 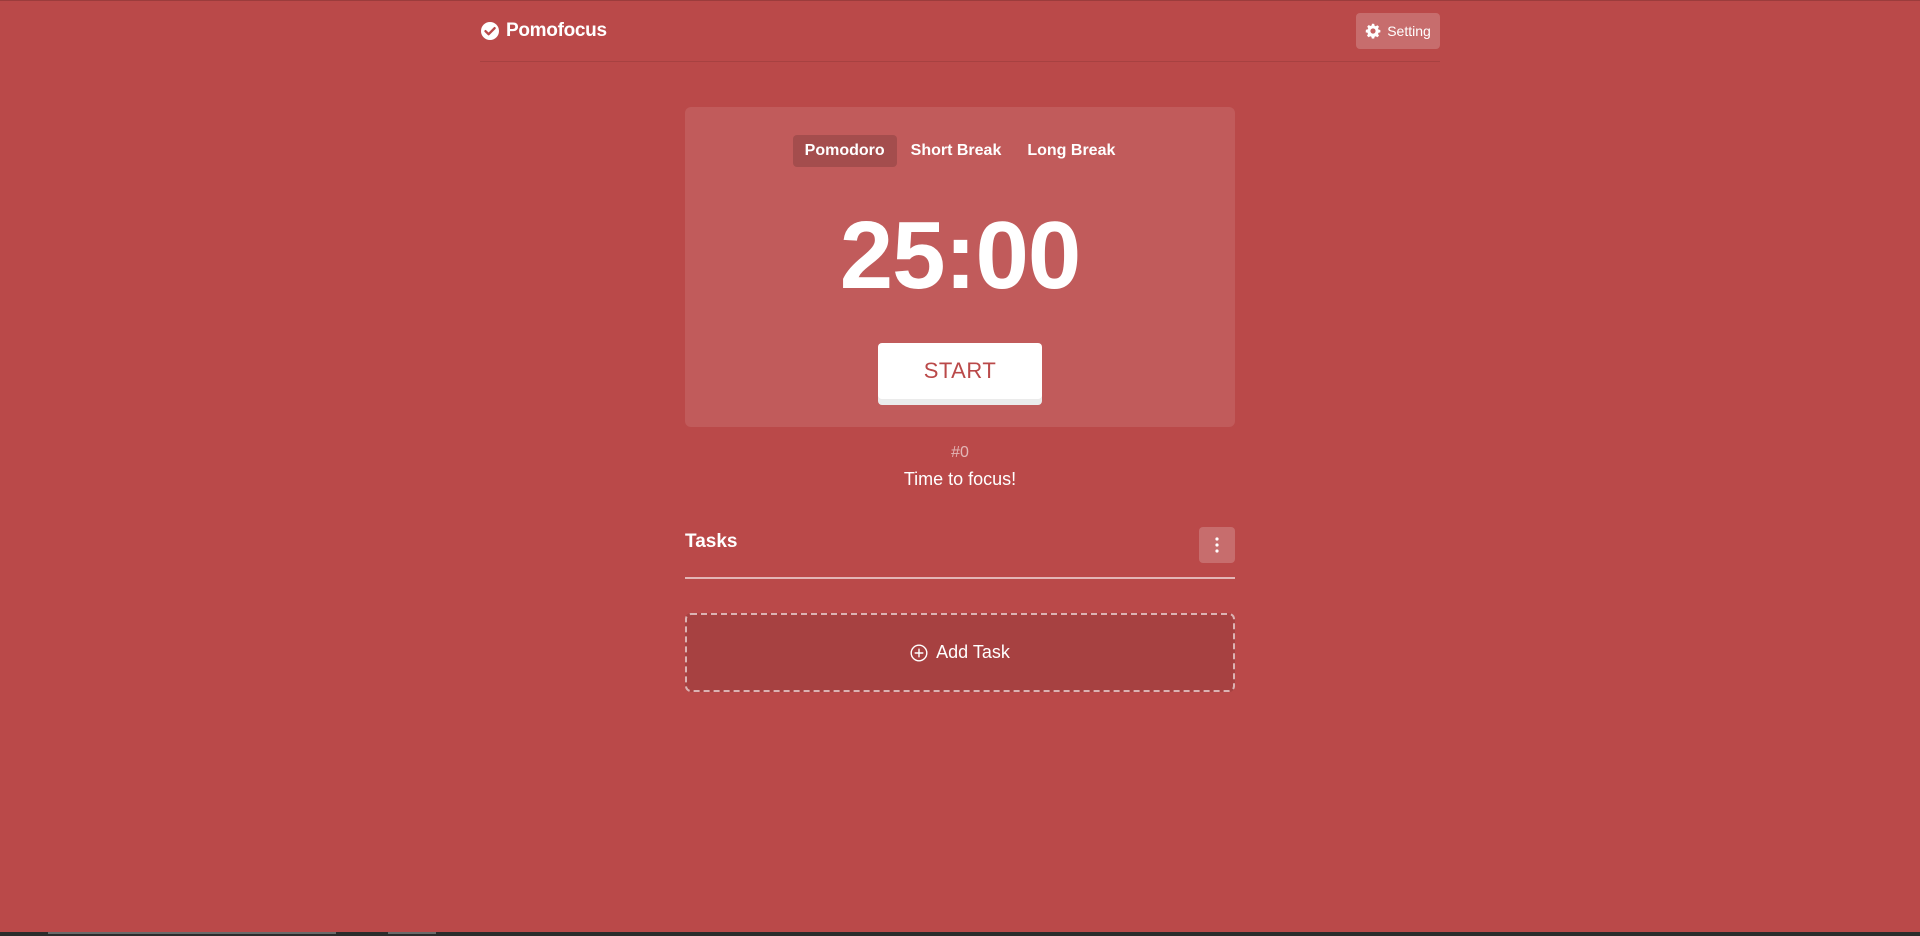 What do you see at coordinates (919, 652) in the screenshot?
I see `plus-circle-icon` at bounding box center [919, 652].